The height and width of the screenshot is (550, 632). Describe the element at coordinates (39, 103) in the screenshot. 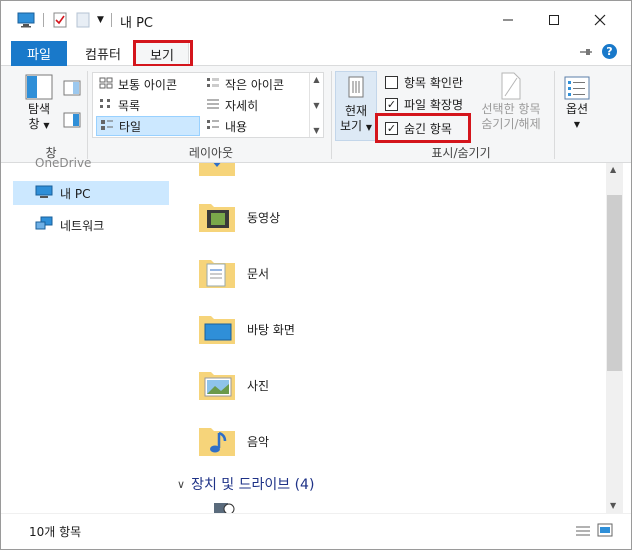

I see `navigation-pane-button: 탐색 창 ▼` at that location.